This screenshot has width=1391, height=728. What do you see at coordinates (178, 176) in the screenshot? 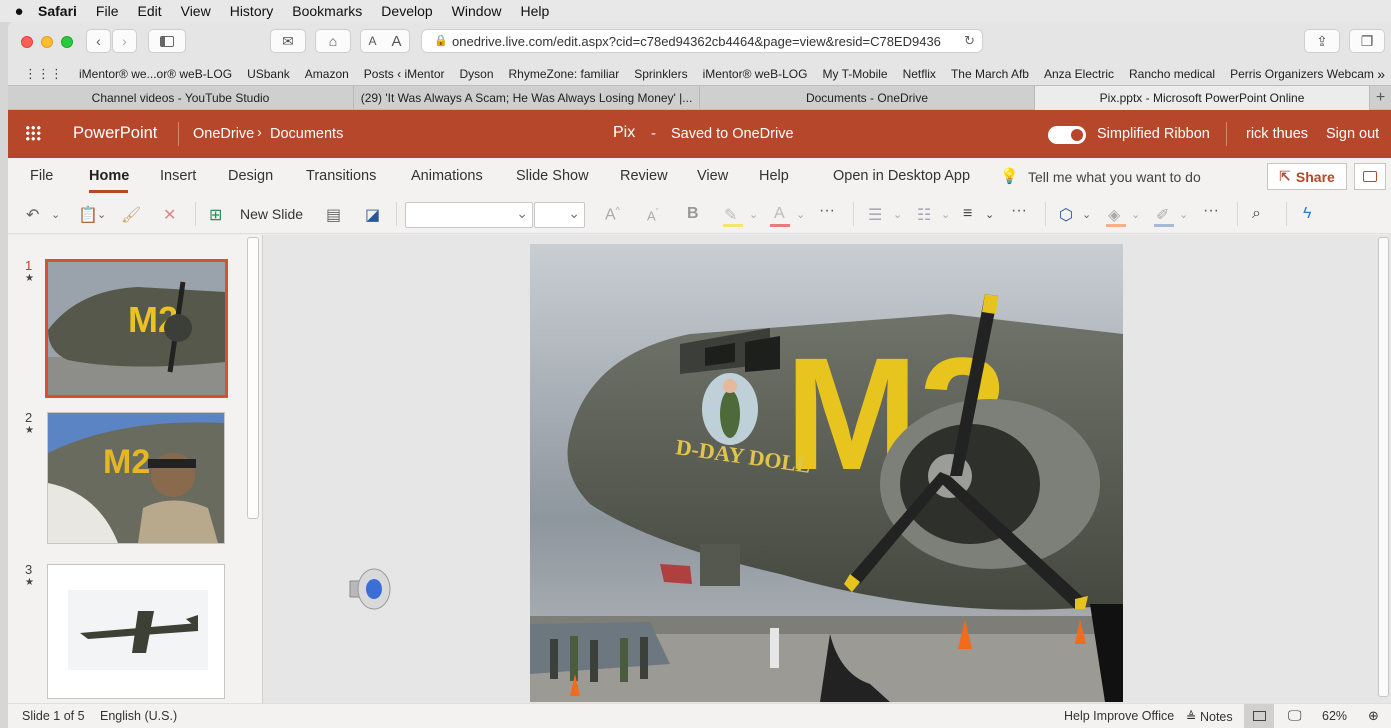
I see `tab-insert: Insert` at bounding box center [178, 176].